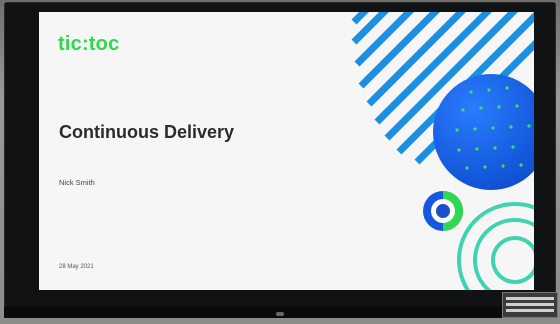 This screenshot has width=560, height=324. I want to click on slide-title: Continuous Delivery, so click(147, 132).